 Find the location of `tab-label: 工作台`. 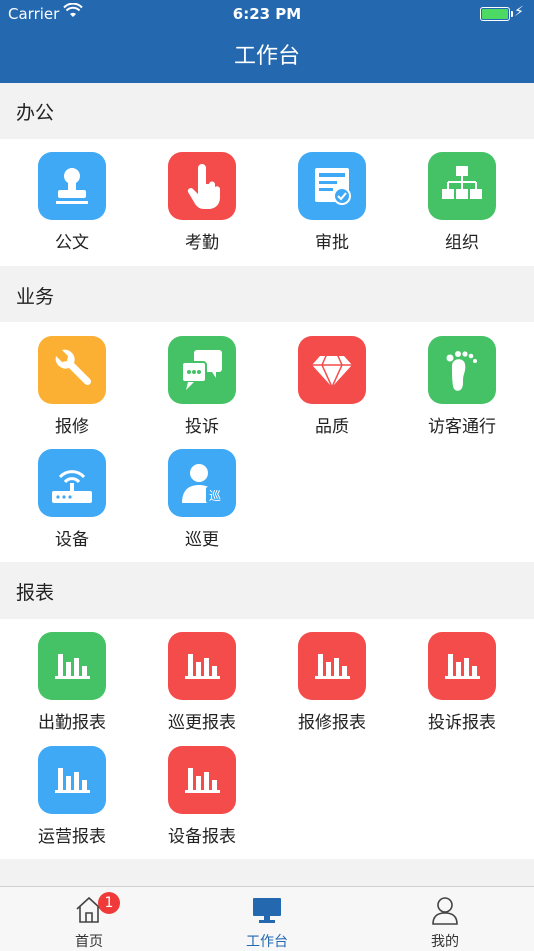

tab-label: 工作台 is located at coordinates (267, 942).